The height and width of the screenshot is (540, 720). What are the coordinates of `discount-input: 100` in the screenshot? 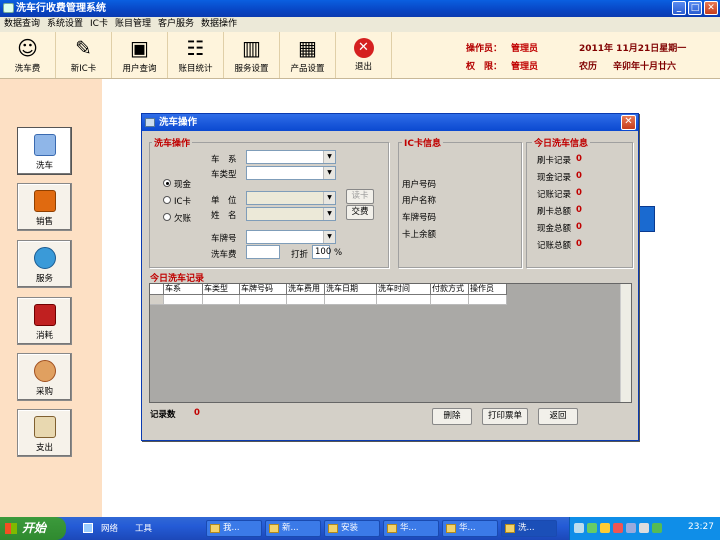 It's located at (321, 252).